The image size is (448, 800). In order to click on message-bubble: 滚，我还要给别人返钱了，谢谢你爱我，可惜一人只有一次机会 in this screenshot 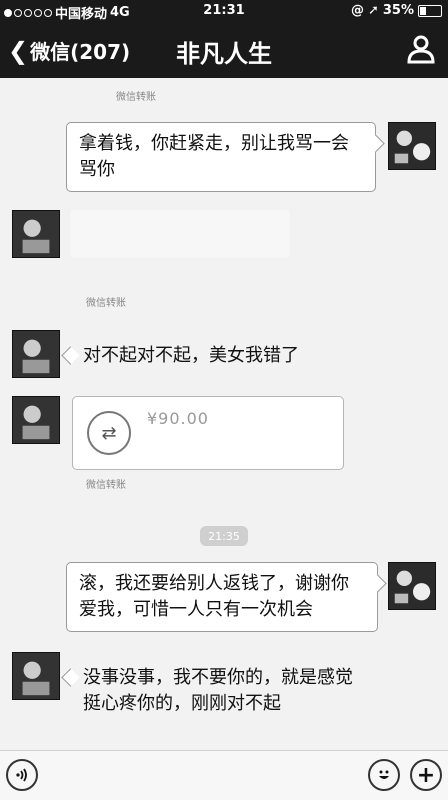, I will do `click(222, 597)`.